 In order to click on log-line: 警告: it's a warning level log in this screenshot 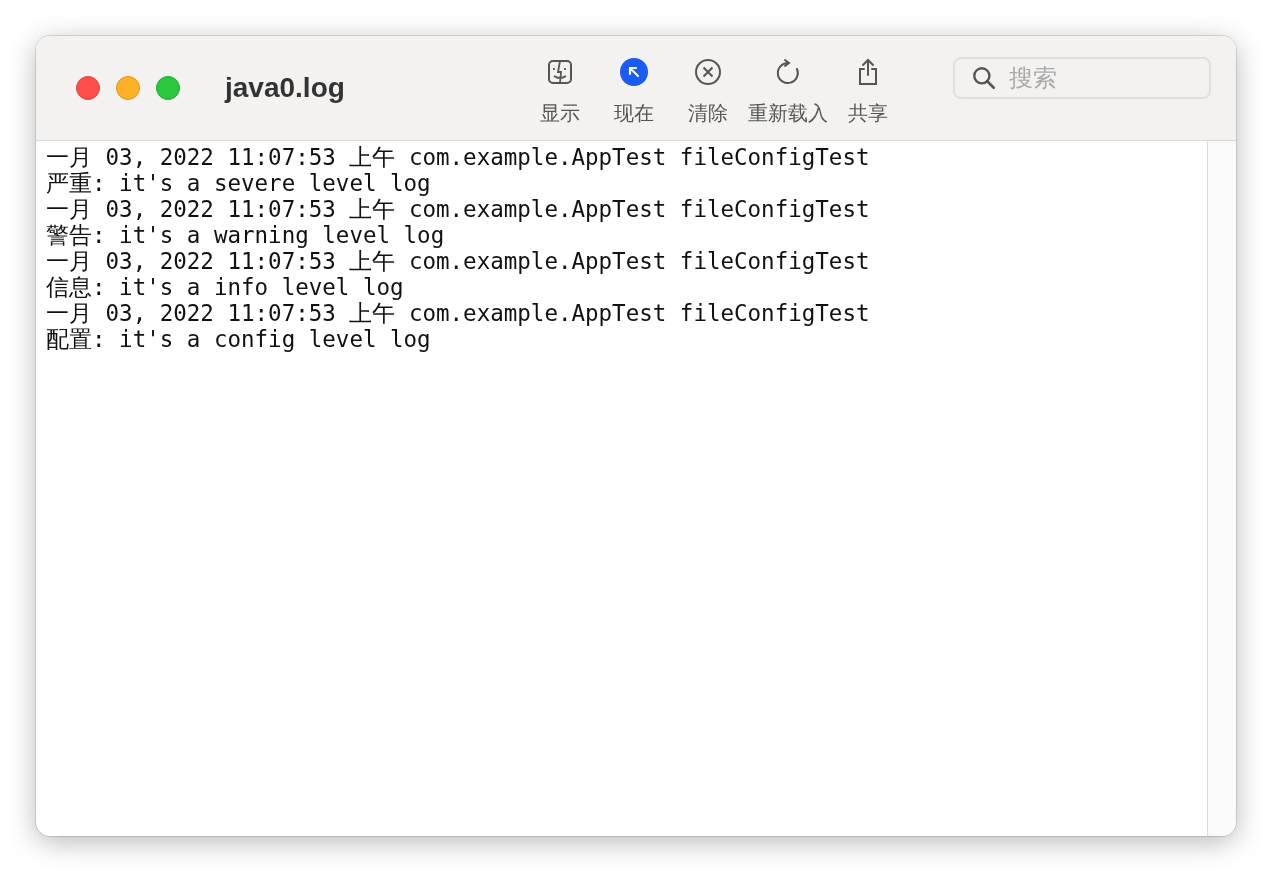, I will do `click(246, 235)`.